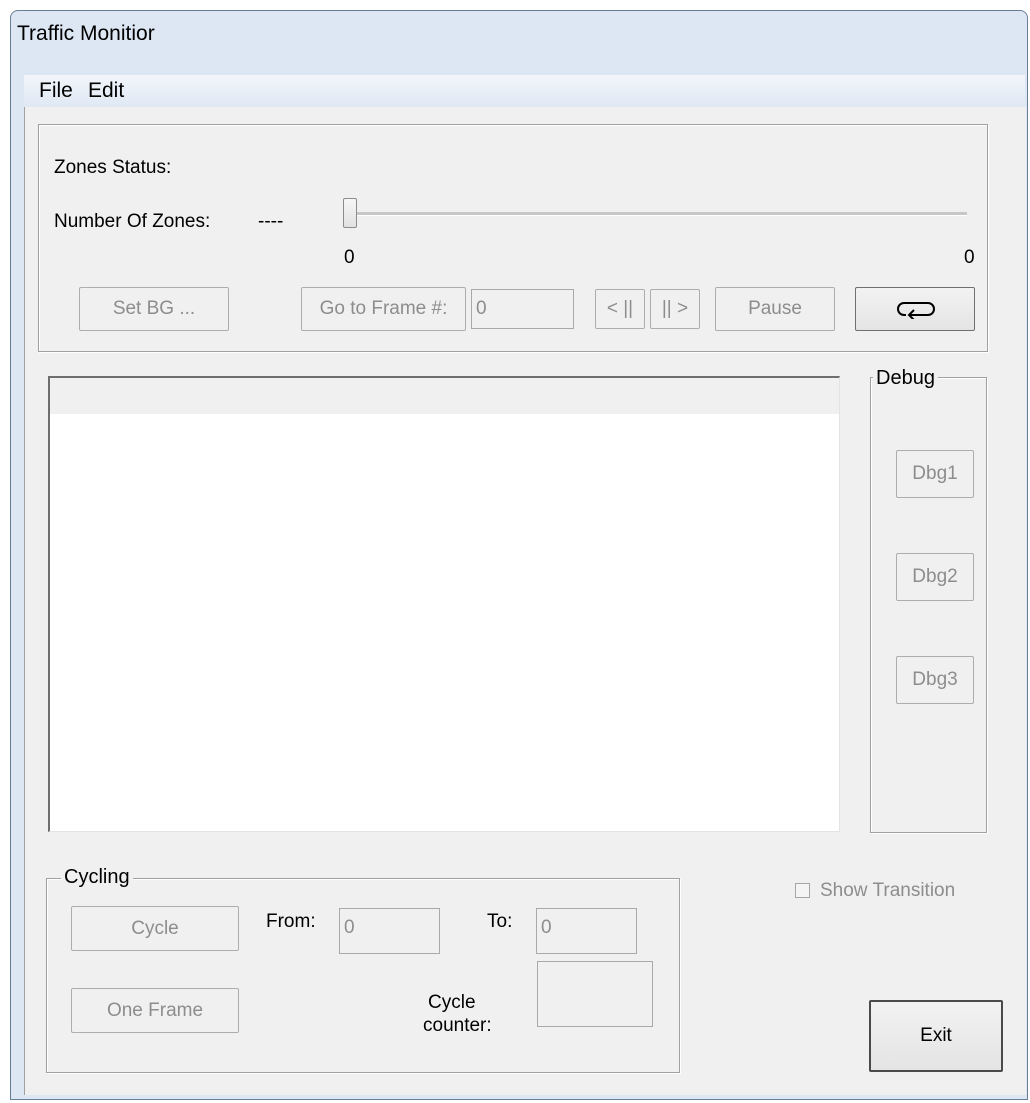  What do you see at coordinates (802, 890) in the screenshot?
I see `show-transition-checkbox` at bounding box center [802, 890].